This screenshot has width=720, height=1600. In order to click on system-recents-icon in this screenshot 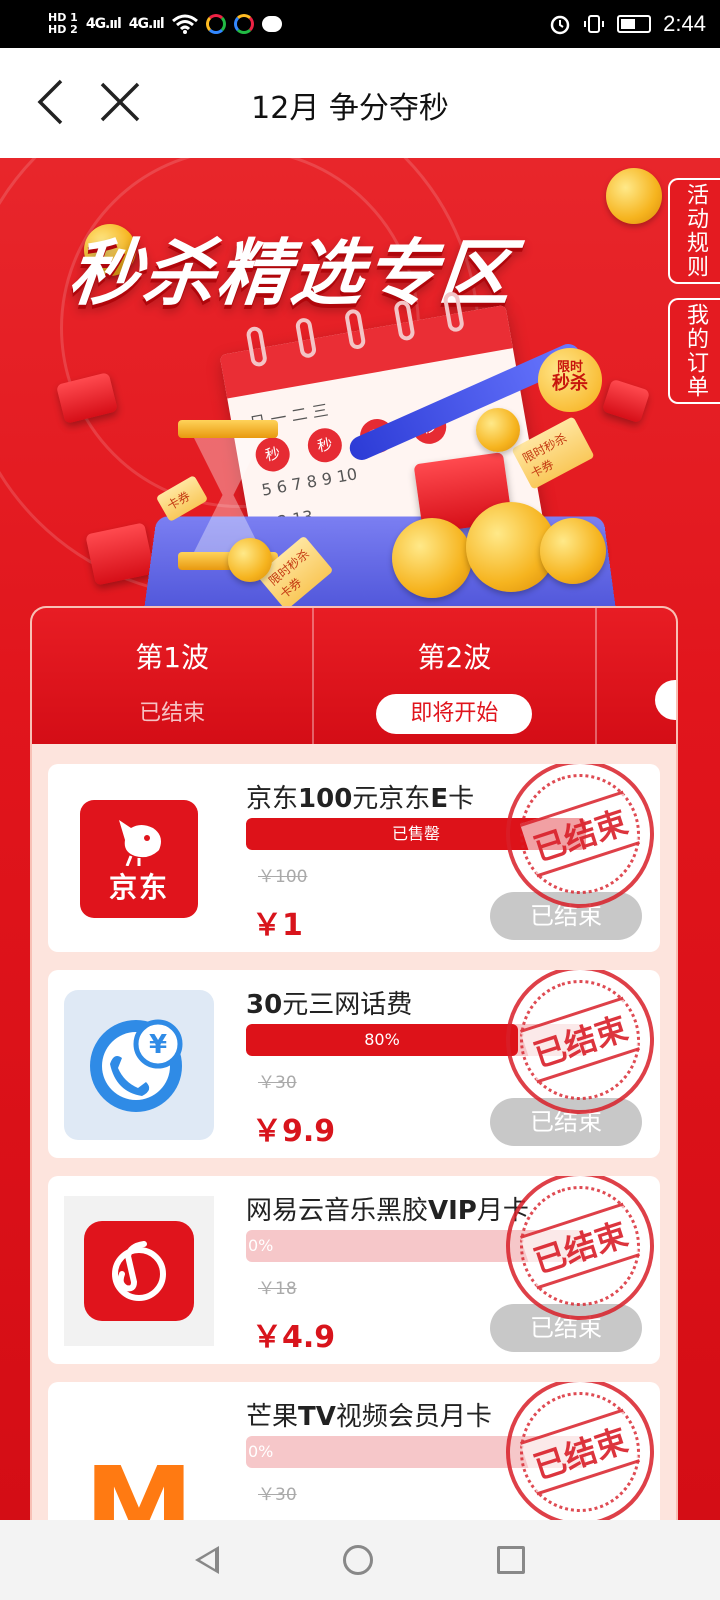, I will do `click(511, 1560)`.